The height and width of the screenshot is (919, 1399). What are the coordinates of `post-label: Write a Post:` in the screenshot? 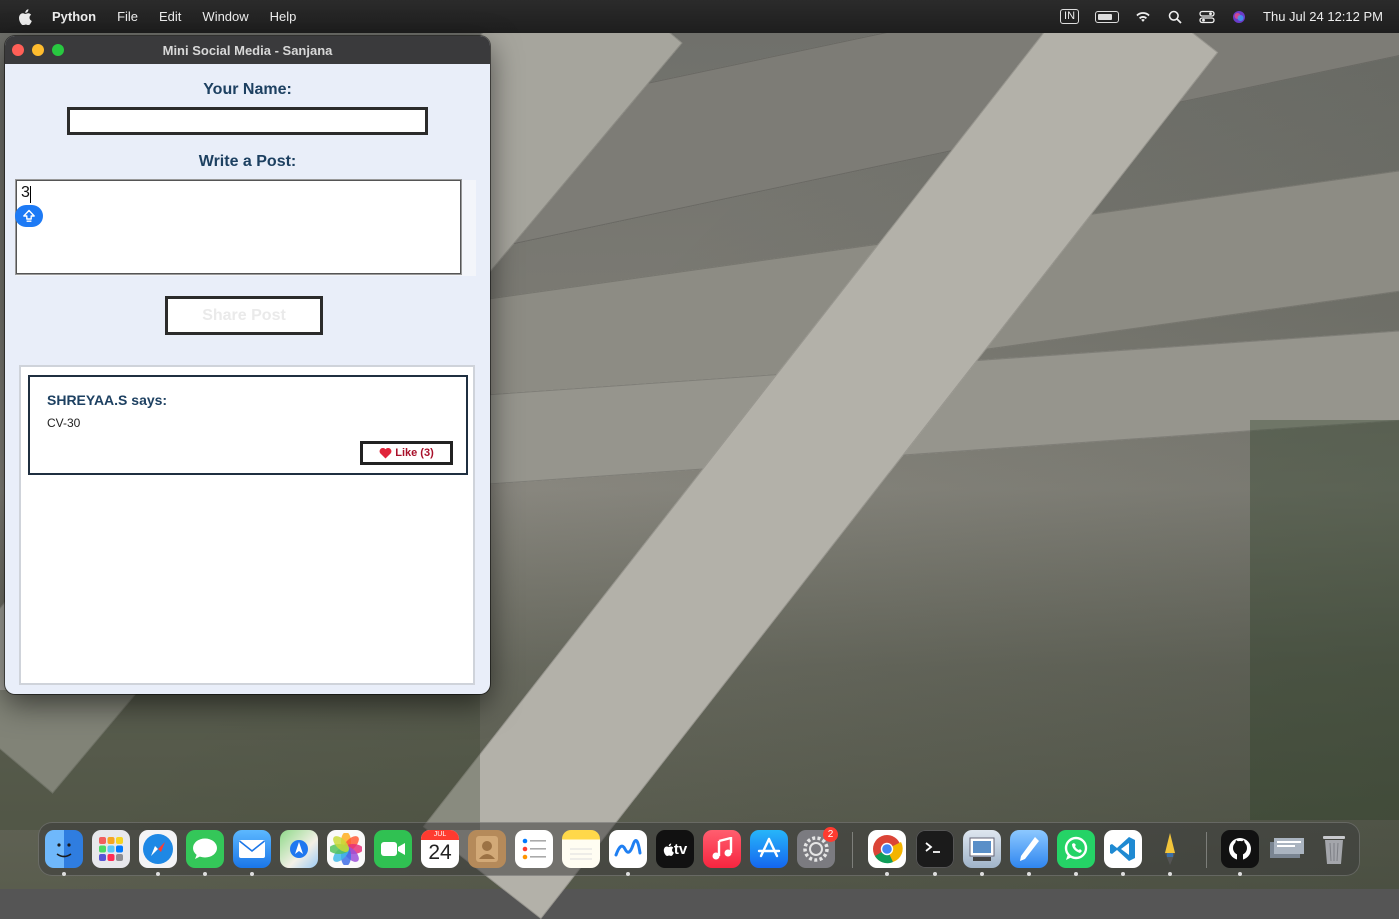 It's located at (247, 161).